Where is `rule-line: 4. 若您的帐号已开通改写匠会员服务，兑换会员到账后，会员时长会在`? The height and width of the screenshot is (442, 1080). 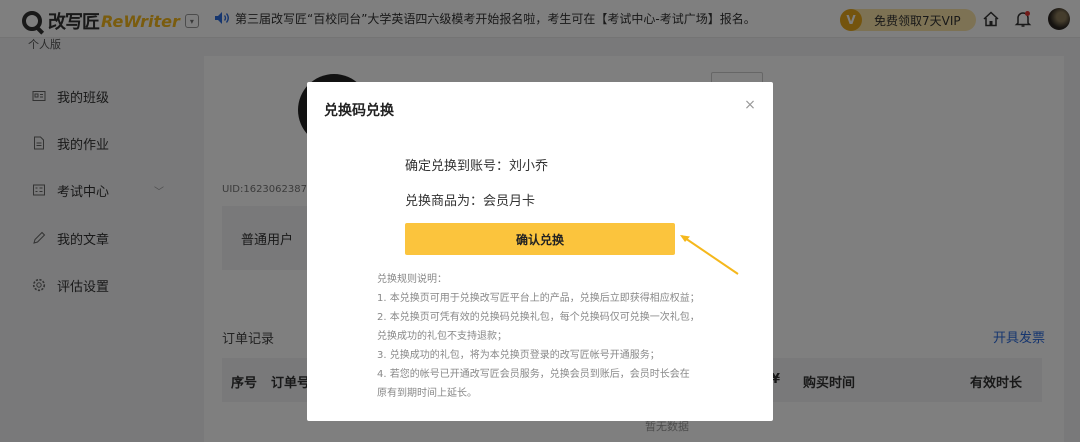 rule-line: 4. 若您的帐号已开通改写匠会员服务，兑换会员到账后，会员时长会在 is located at coordinates (533, 374).